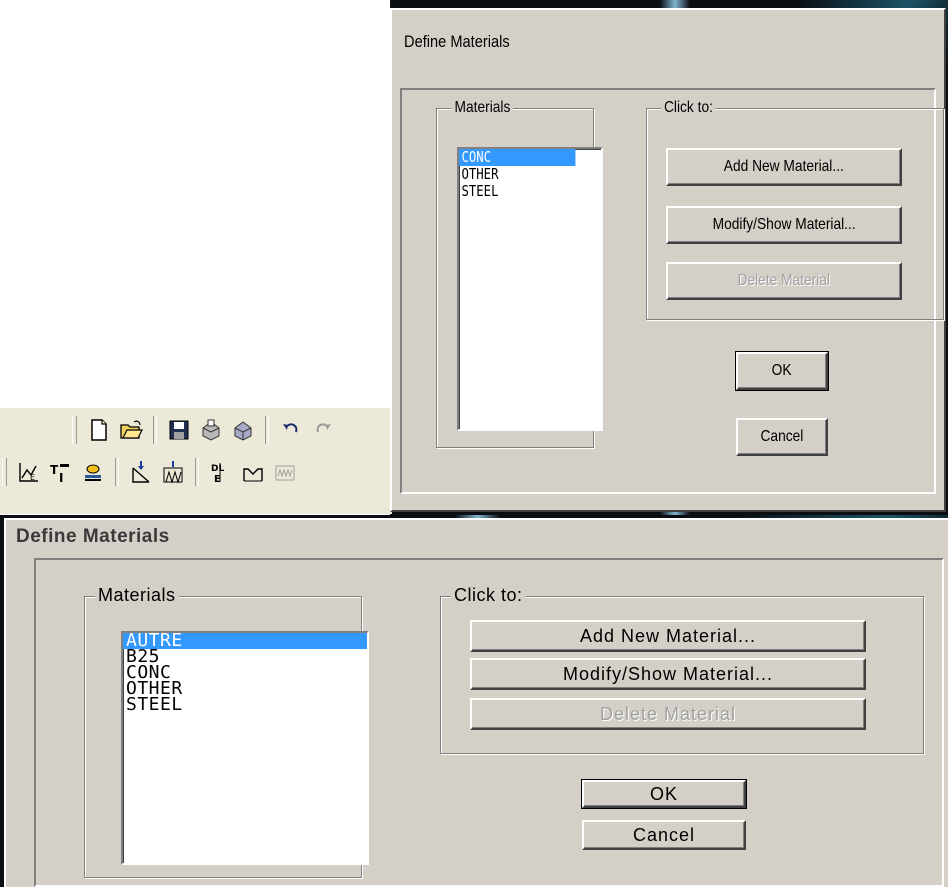  Describe the element at coordinates (32, 477) in the screenshot. I see `svg-text: E` at that location.